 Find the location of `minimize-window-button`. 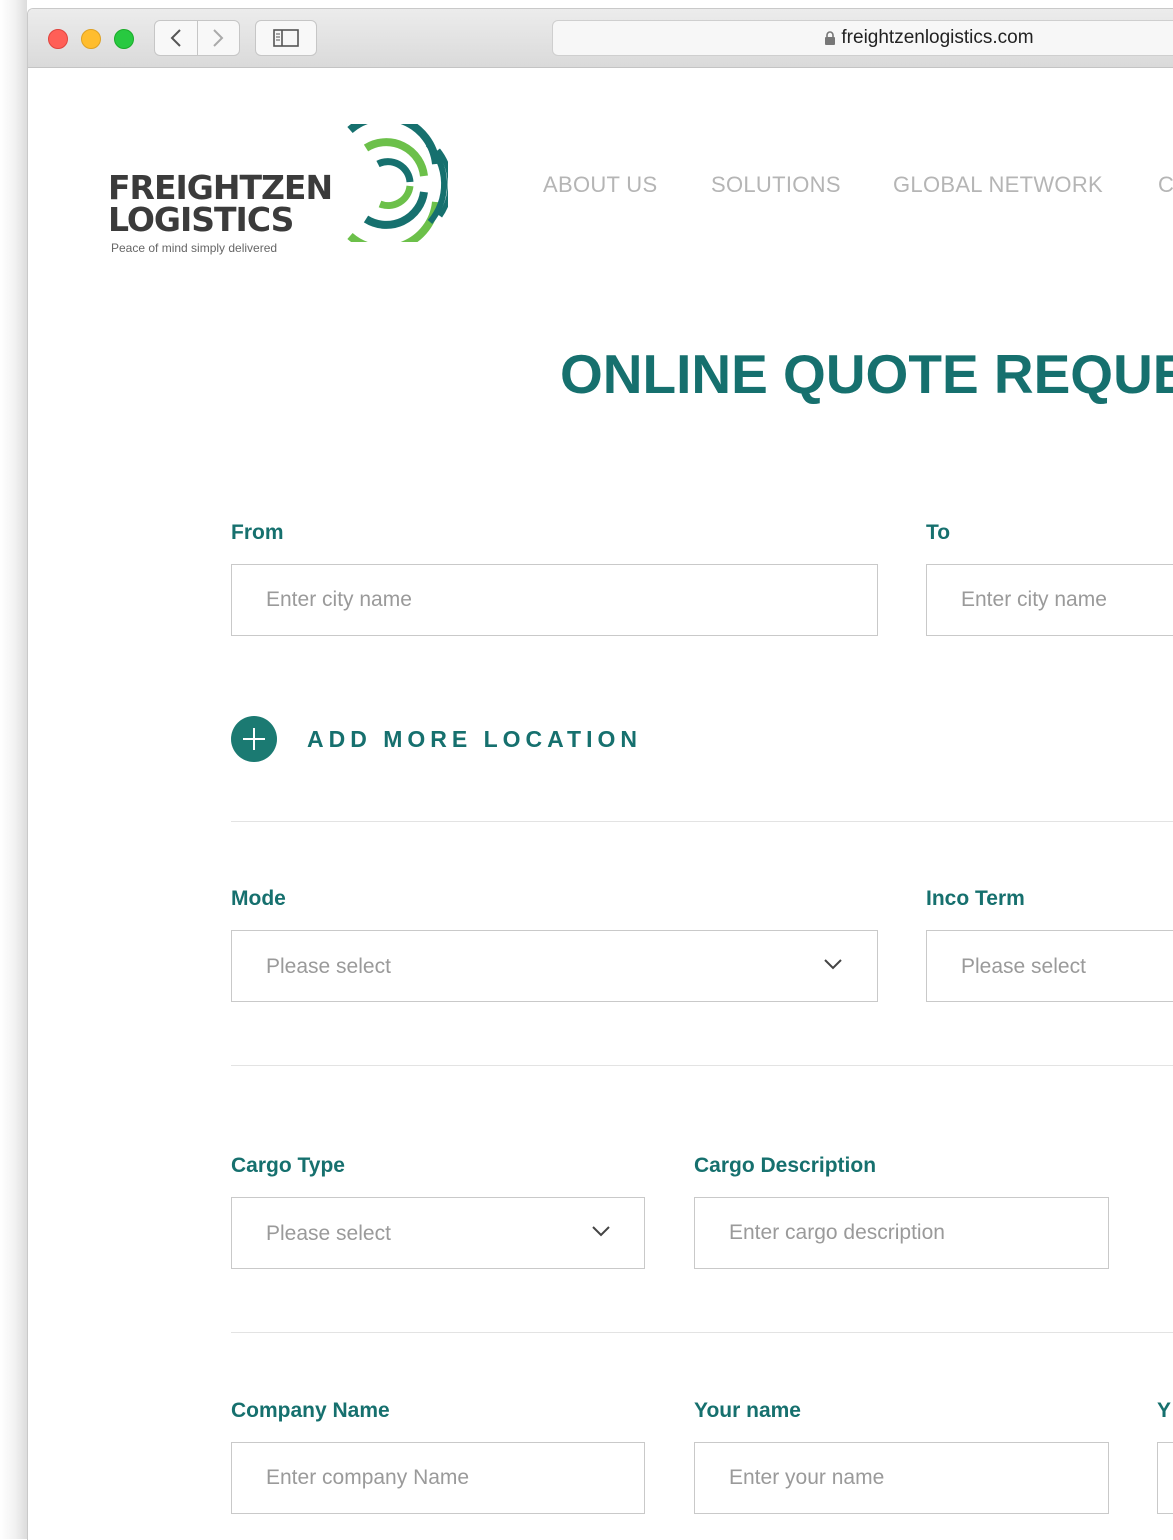

minimize-window-button is located at coordinates (91, 39).